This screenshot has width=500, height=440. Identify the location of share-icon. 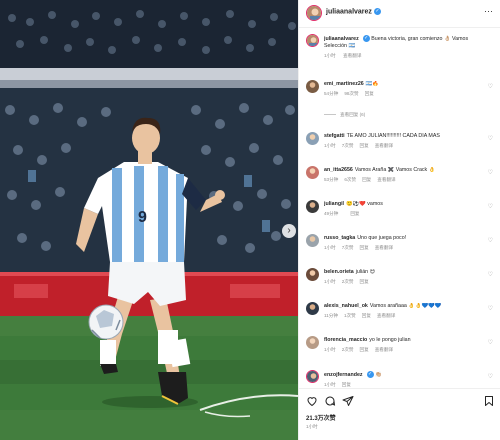
(348, 401).